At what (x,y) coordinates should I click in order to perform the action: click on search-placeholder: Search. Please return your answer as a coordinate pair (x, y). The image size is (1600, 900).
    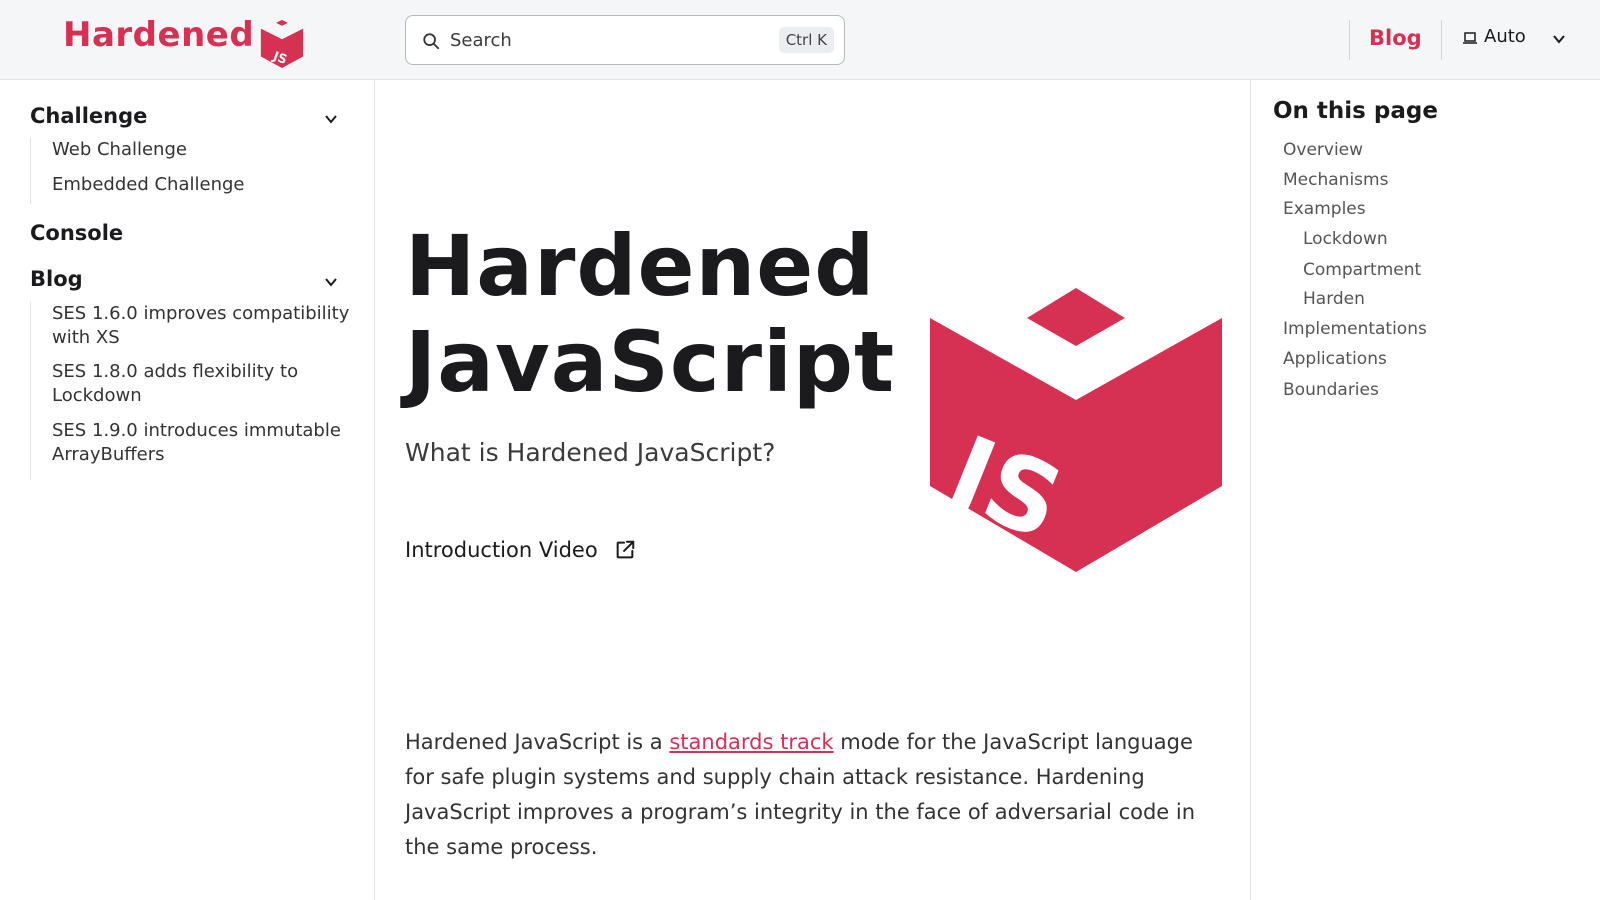
    Looking at the image, I should click on (481, 40).